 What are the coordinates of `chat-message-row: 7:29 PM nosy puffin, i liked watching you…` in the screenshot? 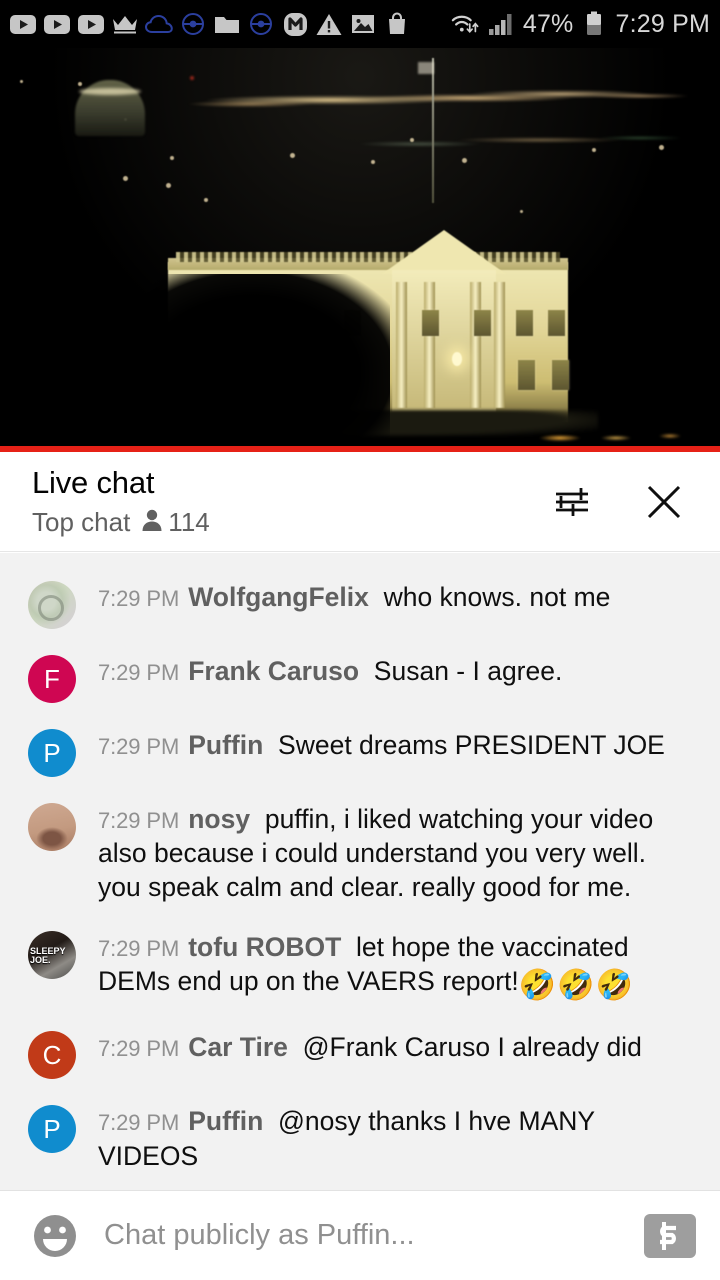 It's located at (360, 853).